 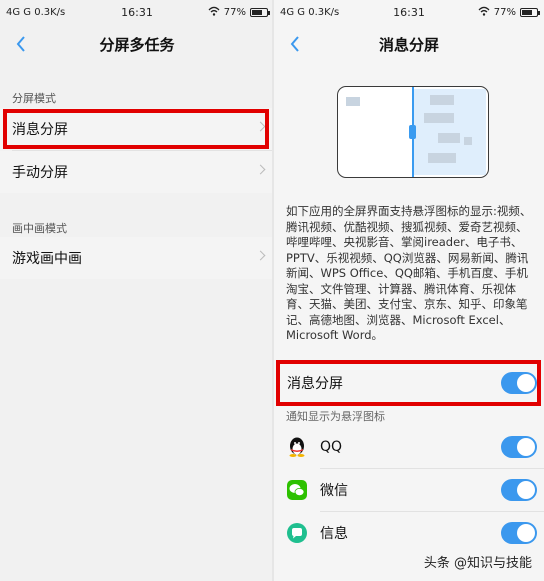 I want to click on qq-penguin-icon, so click(x=297, y=447).